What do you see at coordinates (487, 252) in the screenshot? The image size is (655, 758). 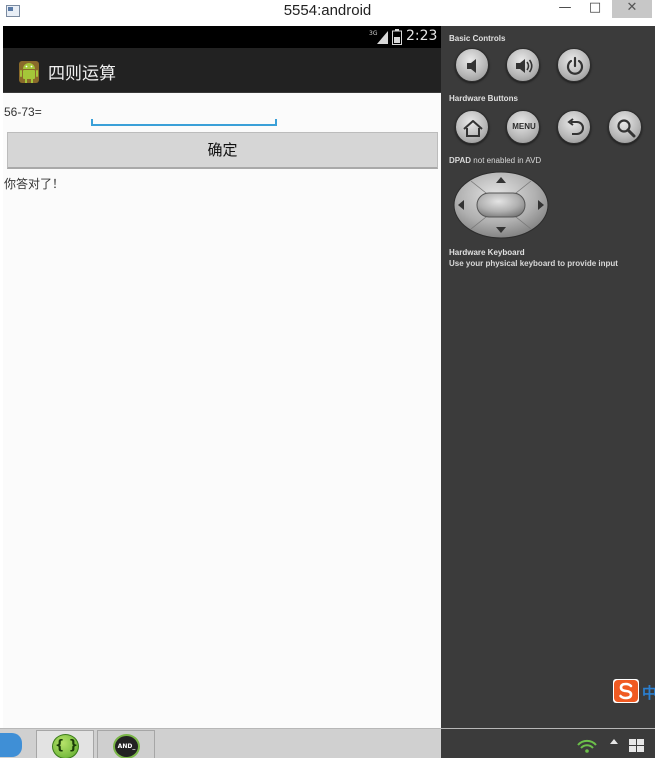 I see `hardware-keyboard-label: Hardware Keyboard` at bounding box center [487, 252].